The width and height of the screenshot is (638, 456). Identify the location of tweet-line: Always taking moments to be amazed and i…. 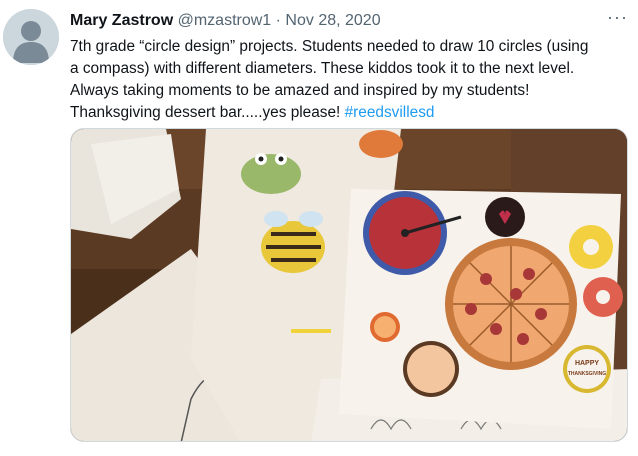
(300, 90).